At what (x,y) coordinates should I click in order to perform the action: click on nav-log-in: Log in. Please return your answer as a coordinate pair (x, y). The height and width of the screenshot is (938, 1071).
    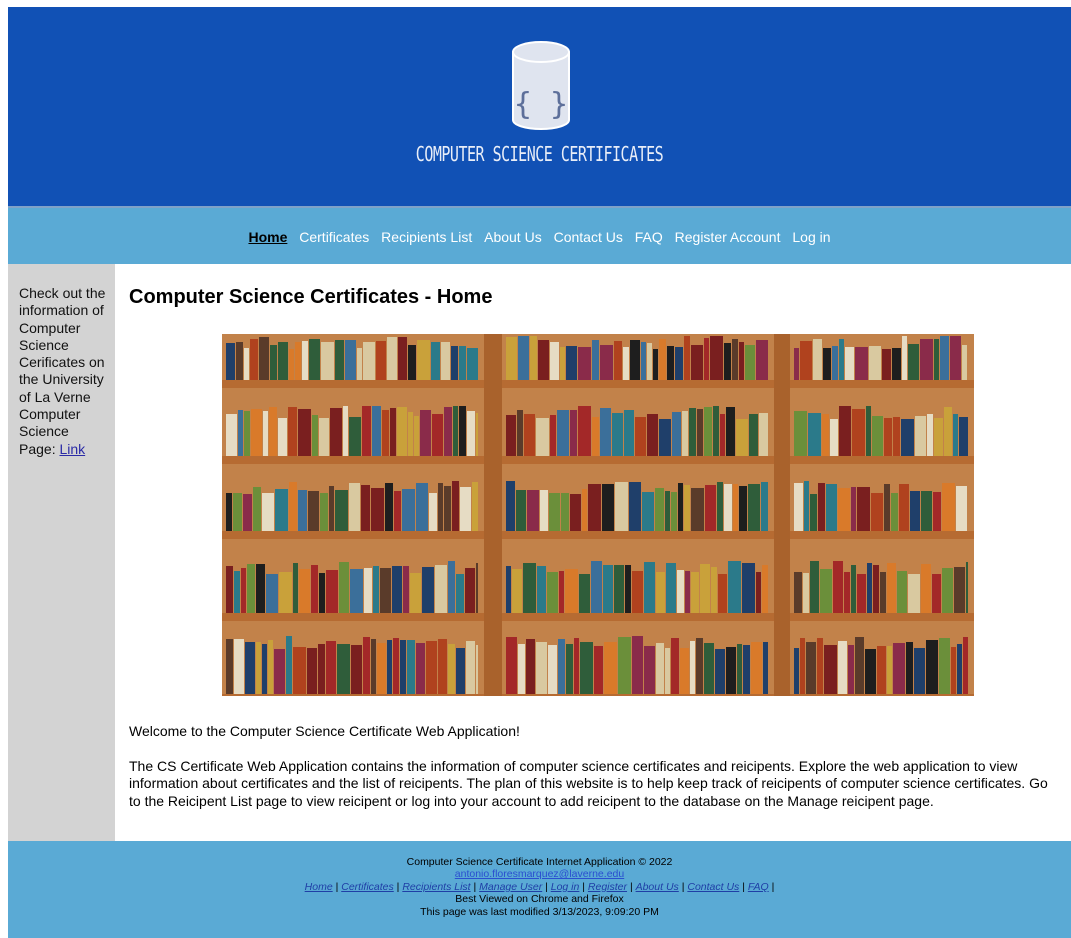
    Looking at the image, I should click on (811, 237).